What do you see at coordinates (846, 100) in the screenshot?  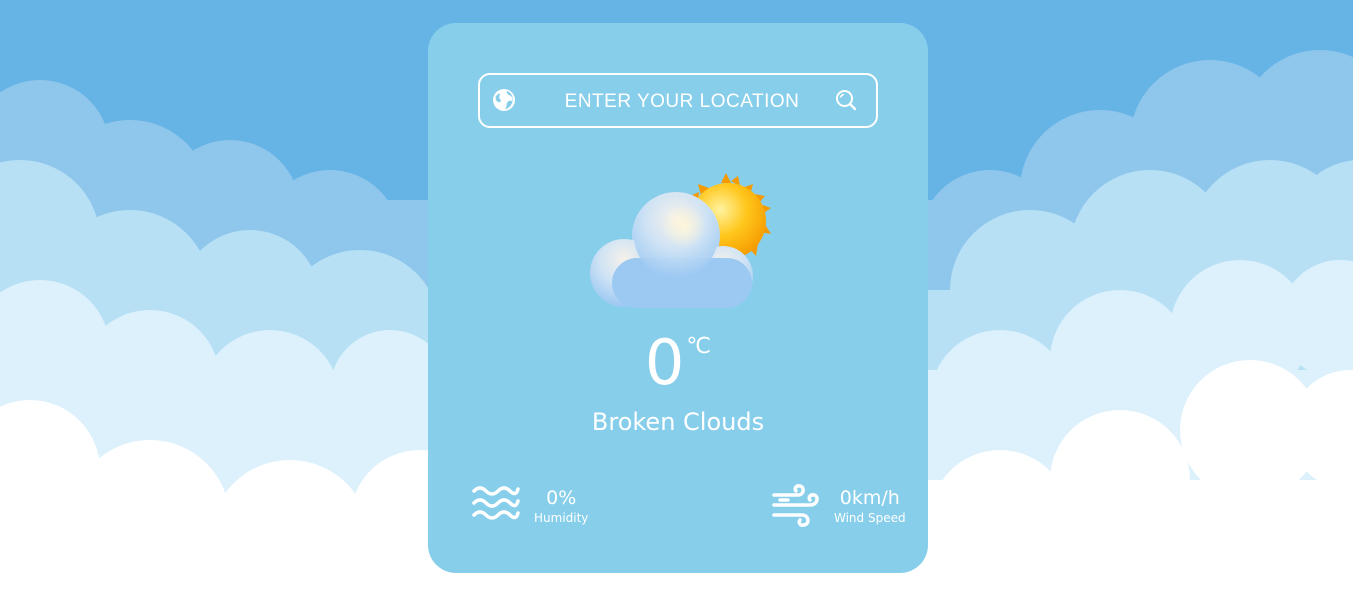 I see `search-icon` at bounding box center [846, 100].